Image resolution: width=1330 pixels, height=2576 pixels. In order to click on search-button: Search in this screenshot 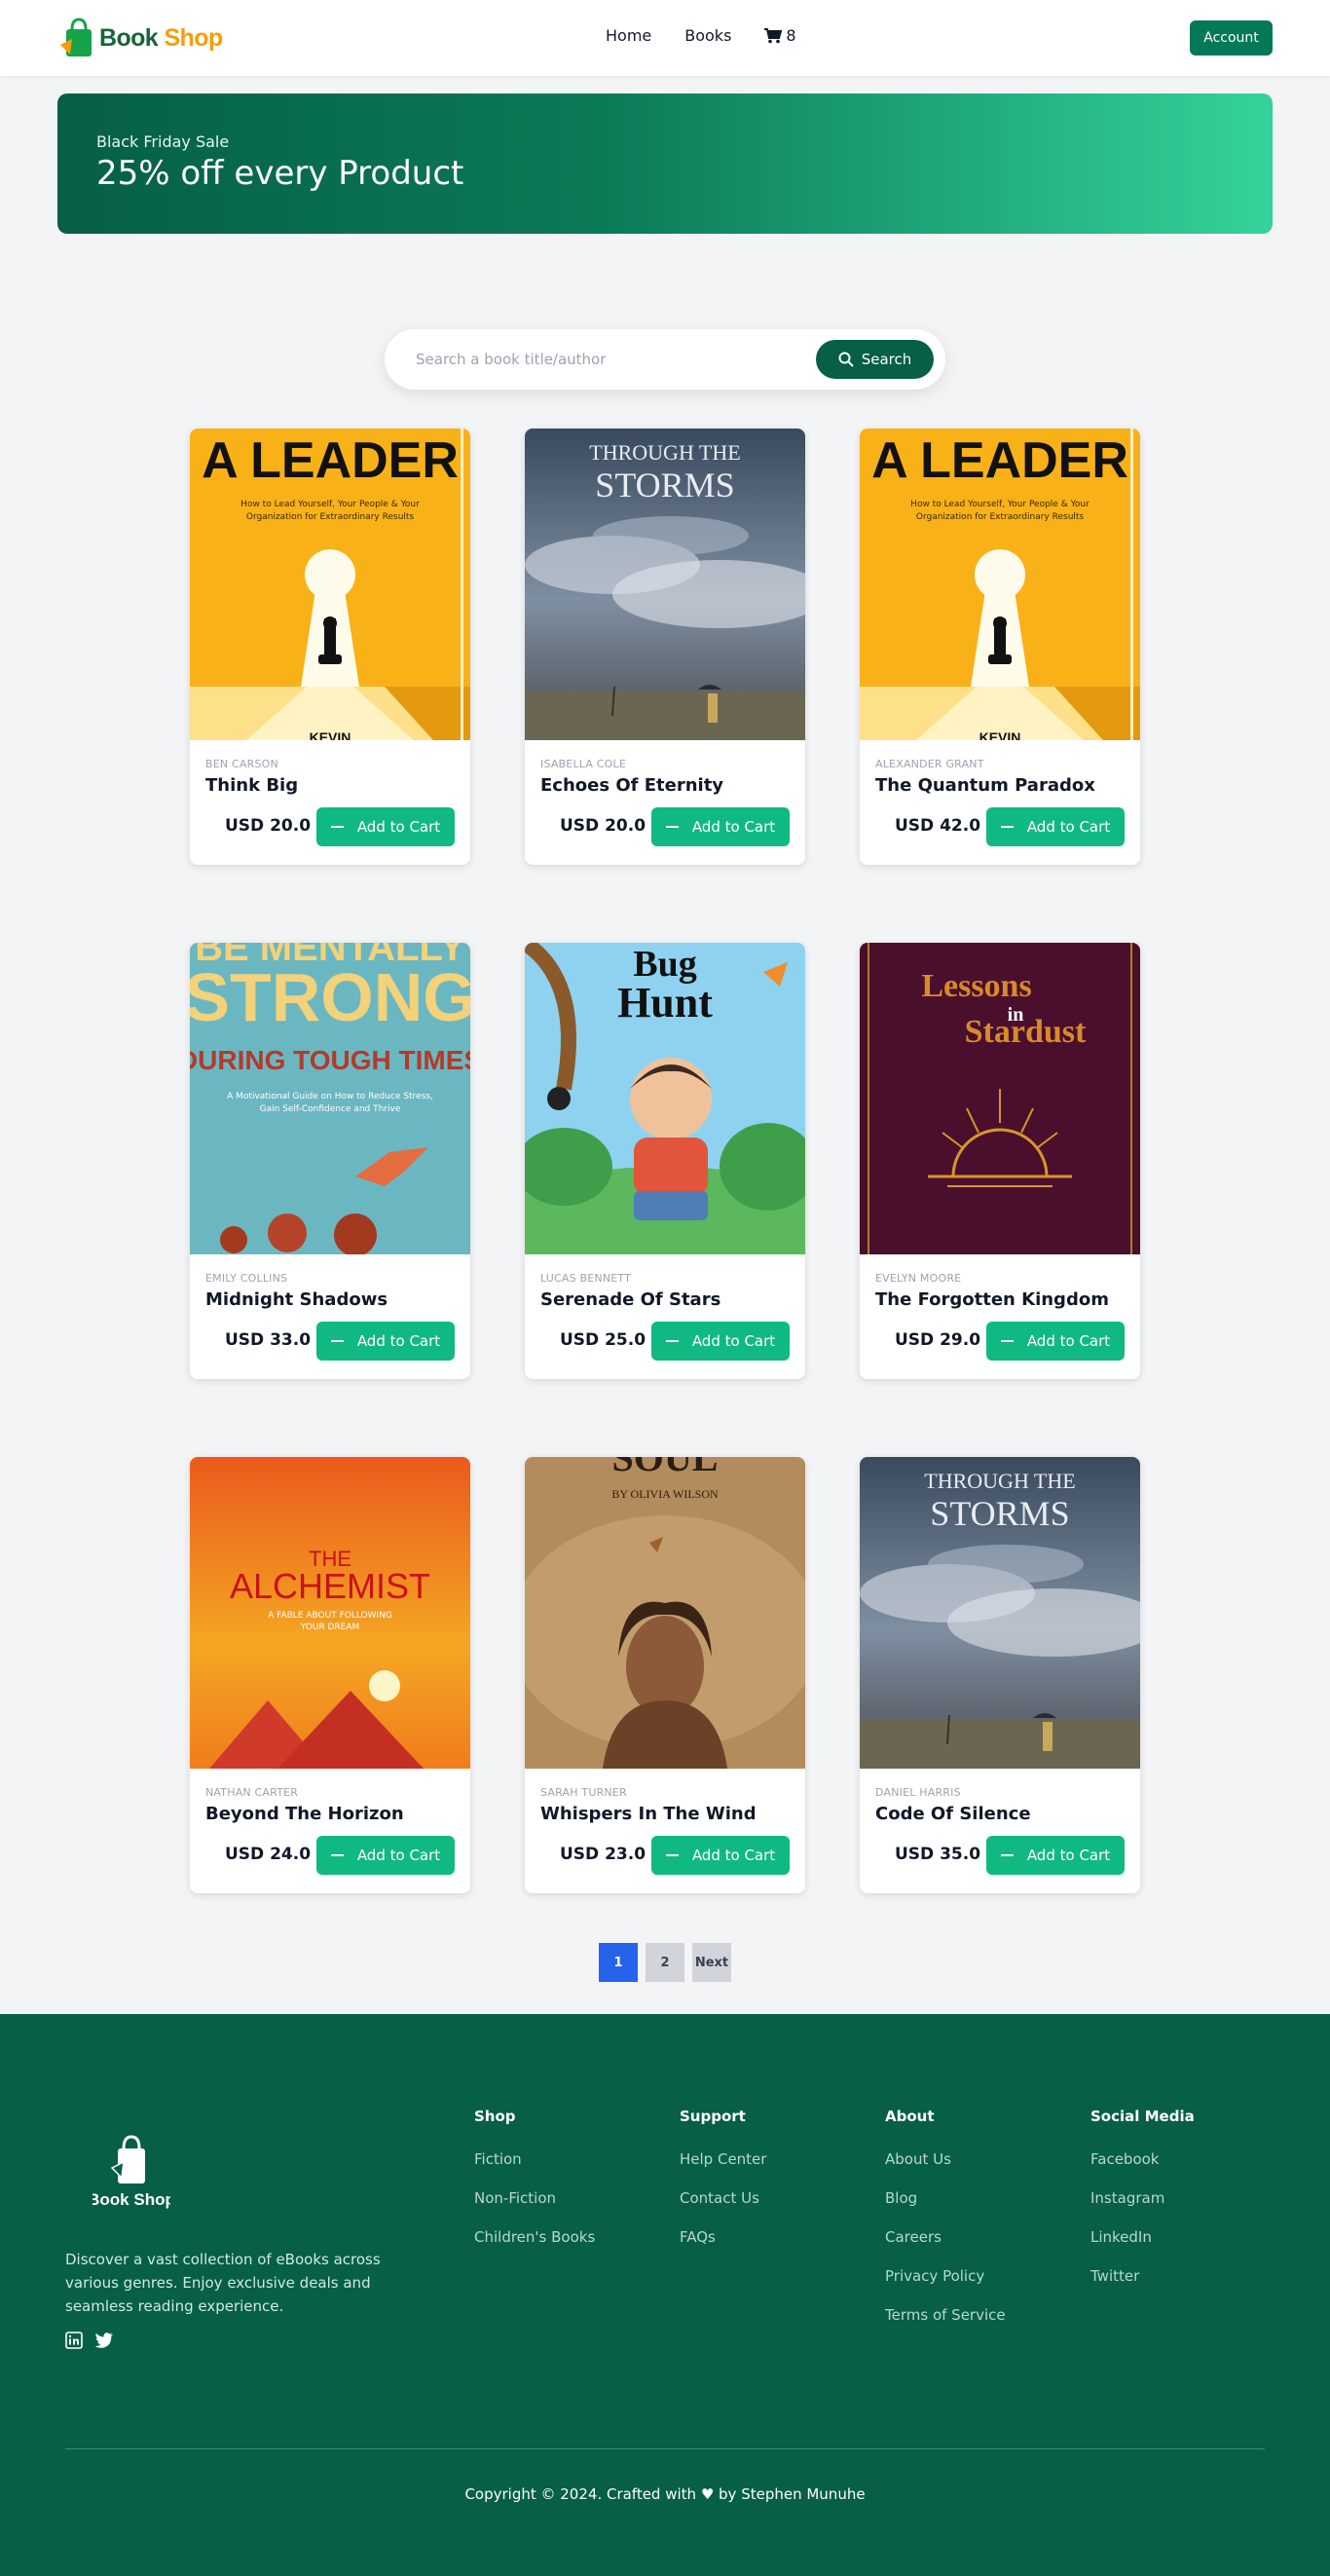, I will do `click(875, 359)`.